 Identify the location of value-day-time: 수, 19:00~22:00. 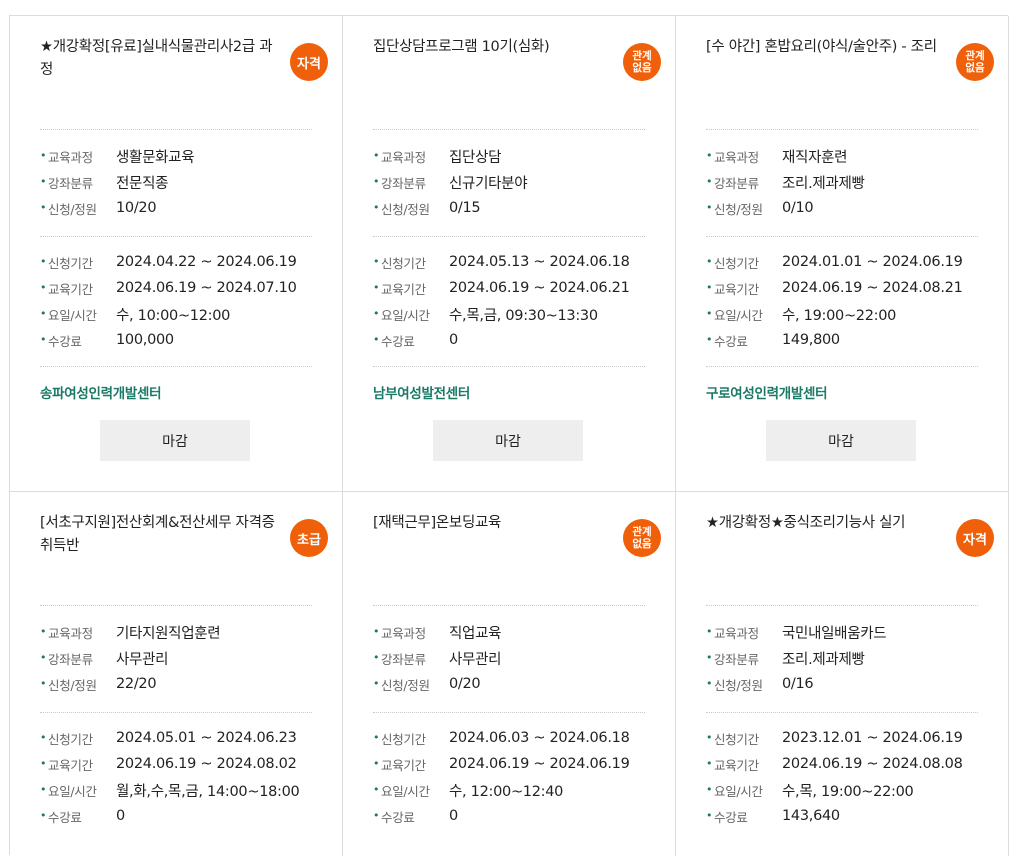
(839, 315).